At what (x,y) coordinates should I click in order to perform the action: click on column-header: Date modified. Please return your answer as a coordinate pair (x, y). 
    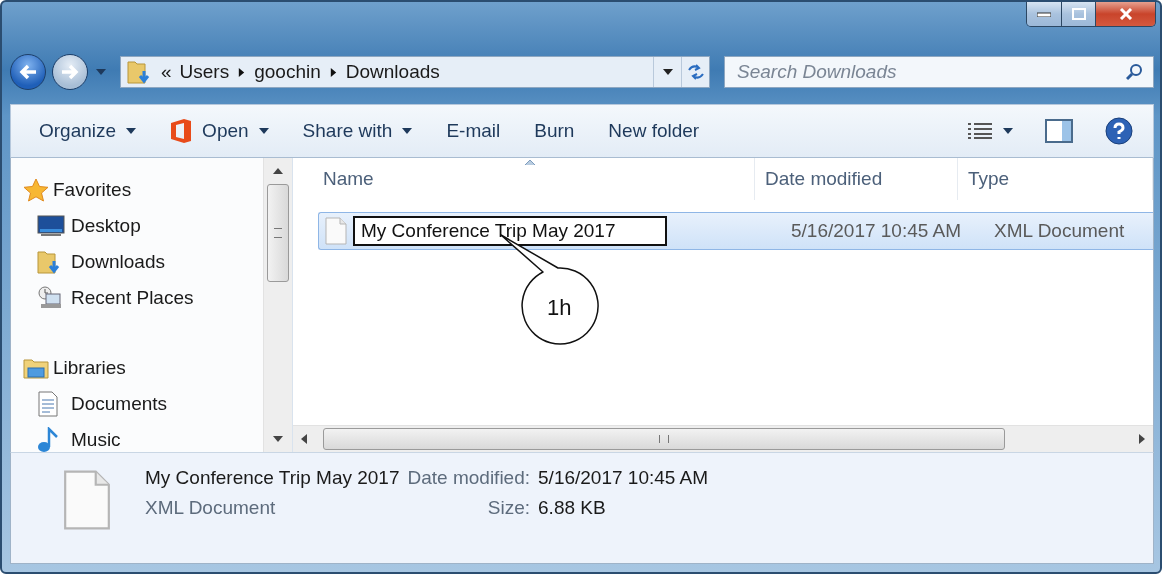
    Looking at the image, I should click on (856, 179).